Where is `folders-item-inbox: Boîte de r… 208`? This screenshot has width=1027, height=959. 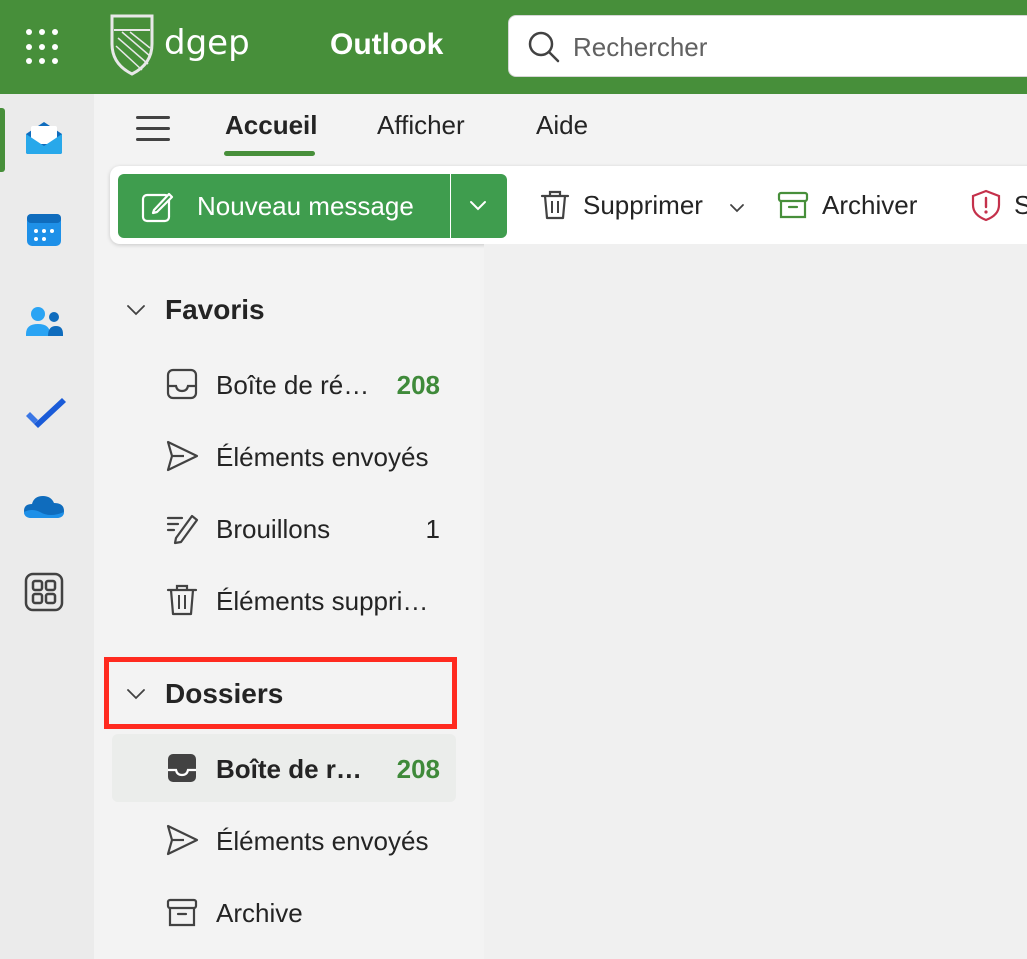 folders-item-inbox: Boîte de r… 208 is located at coordinates (284, 768).